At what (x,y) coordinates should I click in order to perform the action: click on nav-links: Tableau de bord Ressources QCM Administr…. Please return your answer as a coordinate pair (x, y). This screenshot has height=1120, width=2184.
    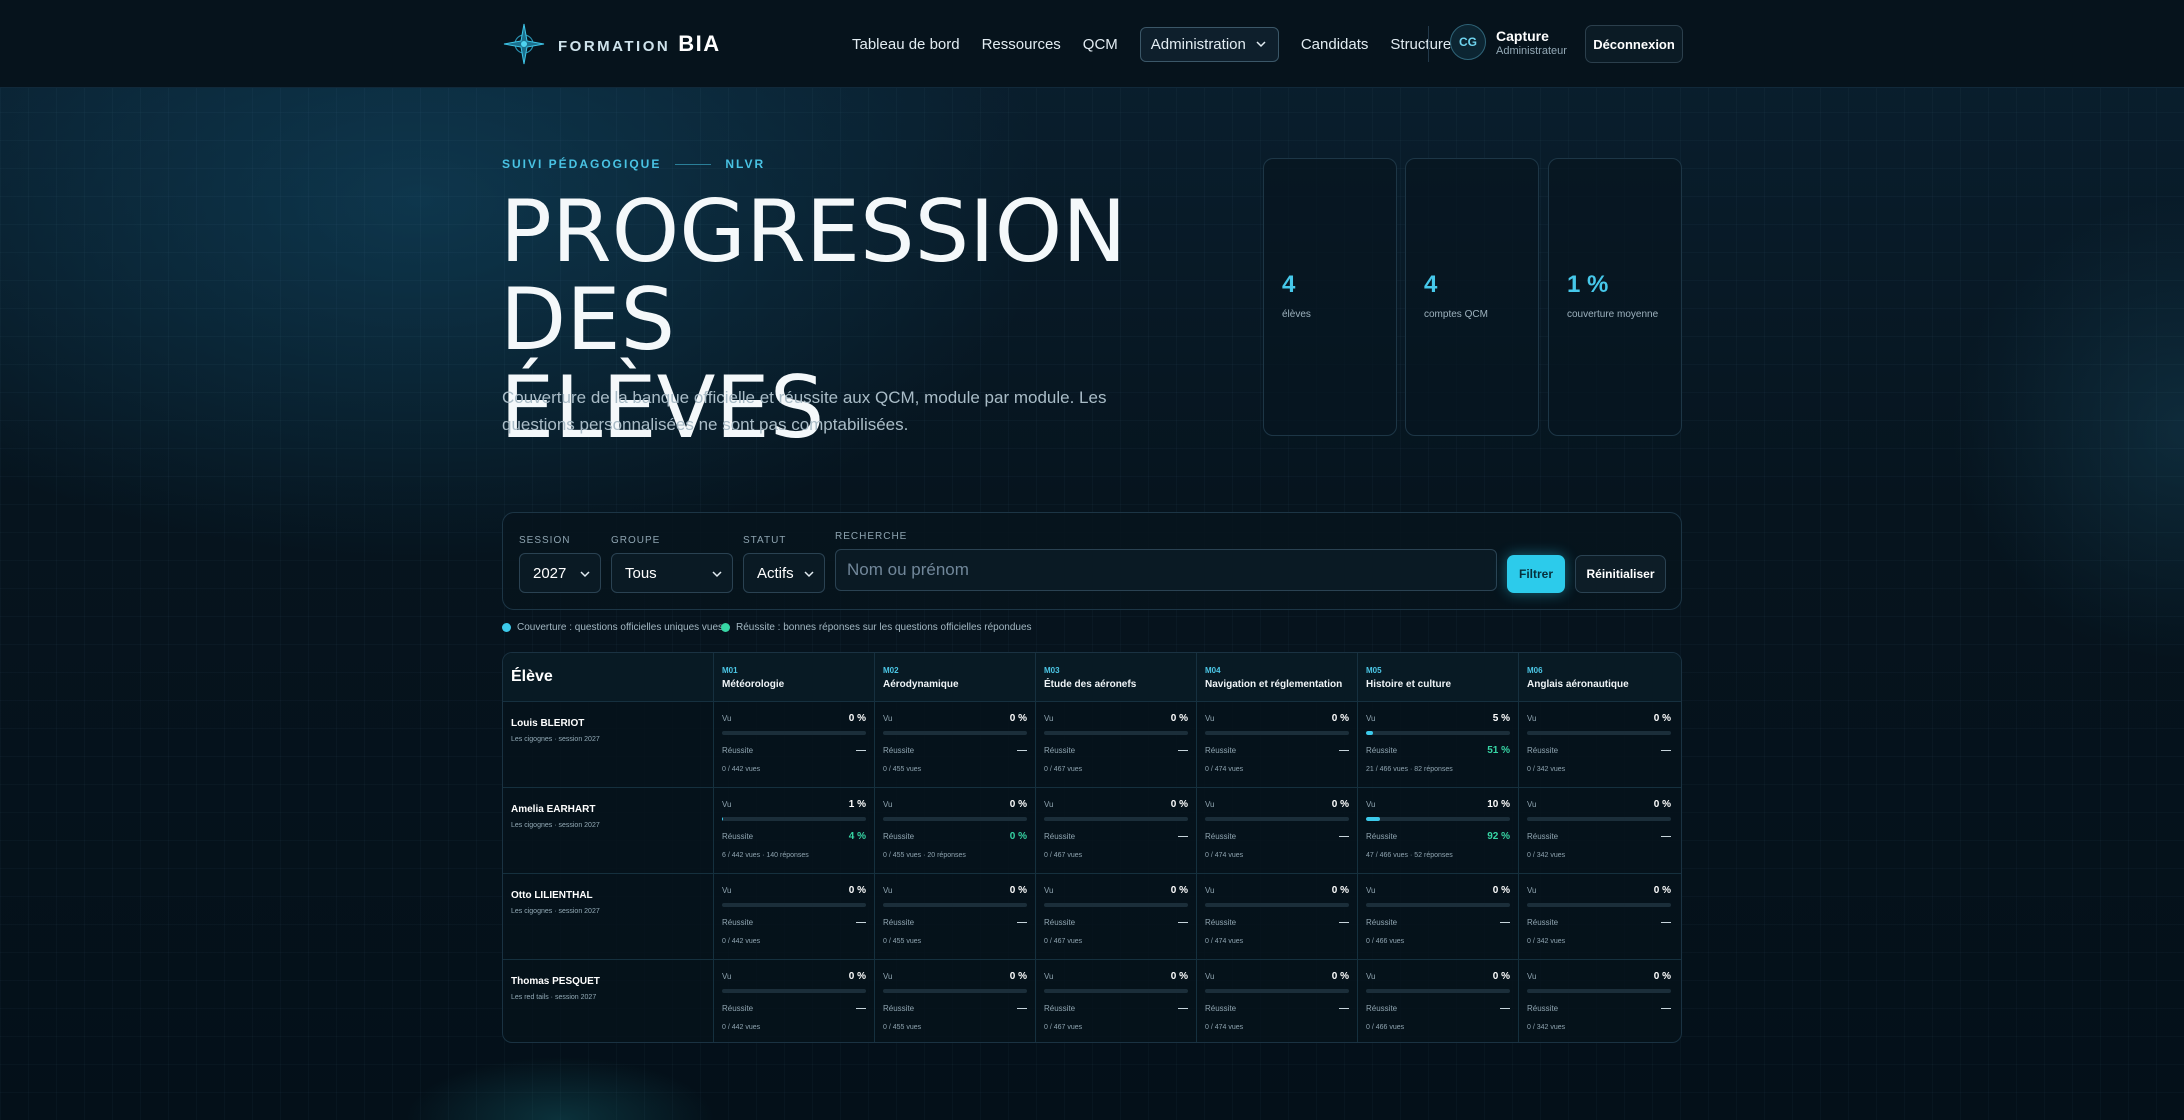
    Looking at the image, I should click on (1166, 44).